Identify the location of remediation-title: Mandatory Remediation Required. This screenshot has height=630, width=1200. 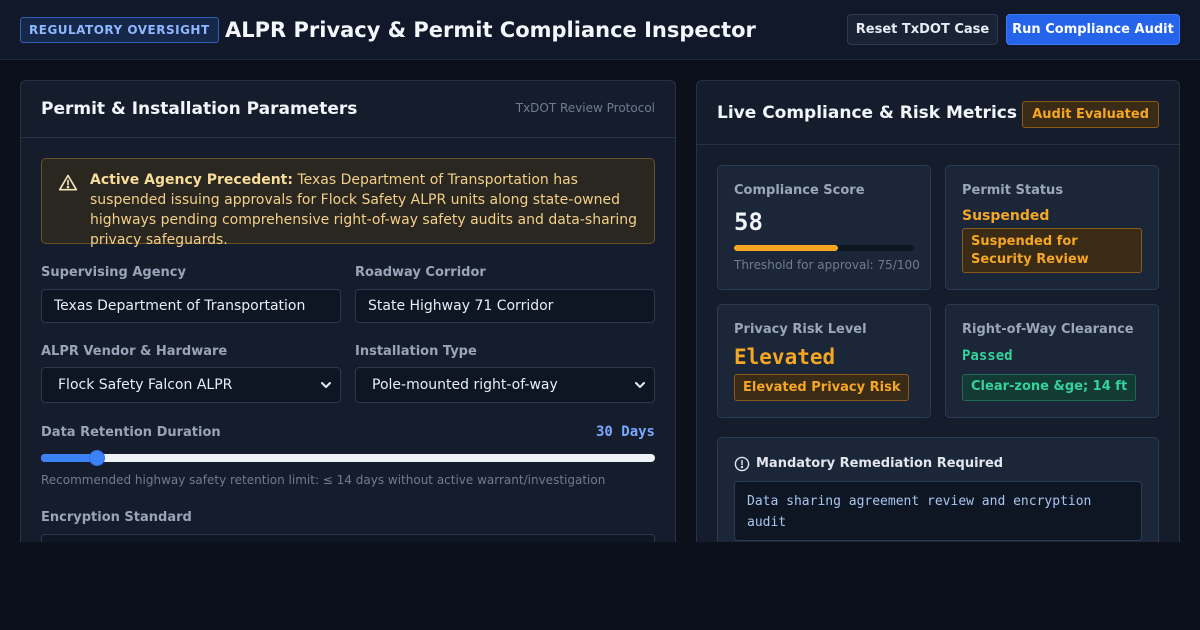
(880, 463).